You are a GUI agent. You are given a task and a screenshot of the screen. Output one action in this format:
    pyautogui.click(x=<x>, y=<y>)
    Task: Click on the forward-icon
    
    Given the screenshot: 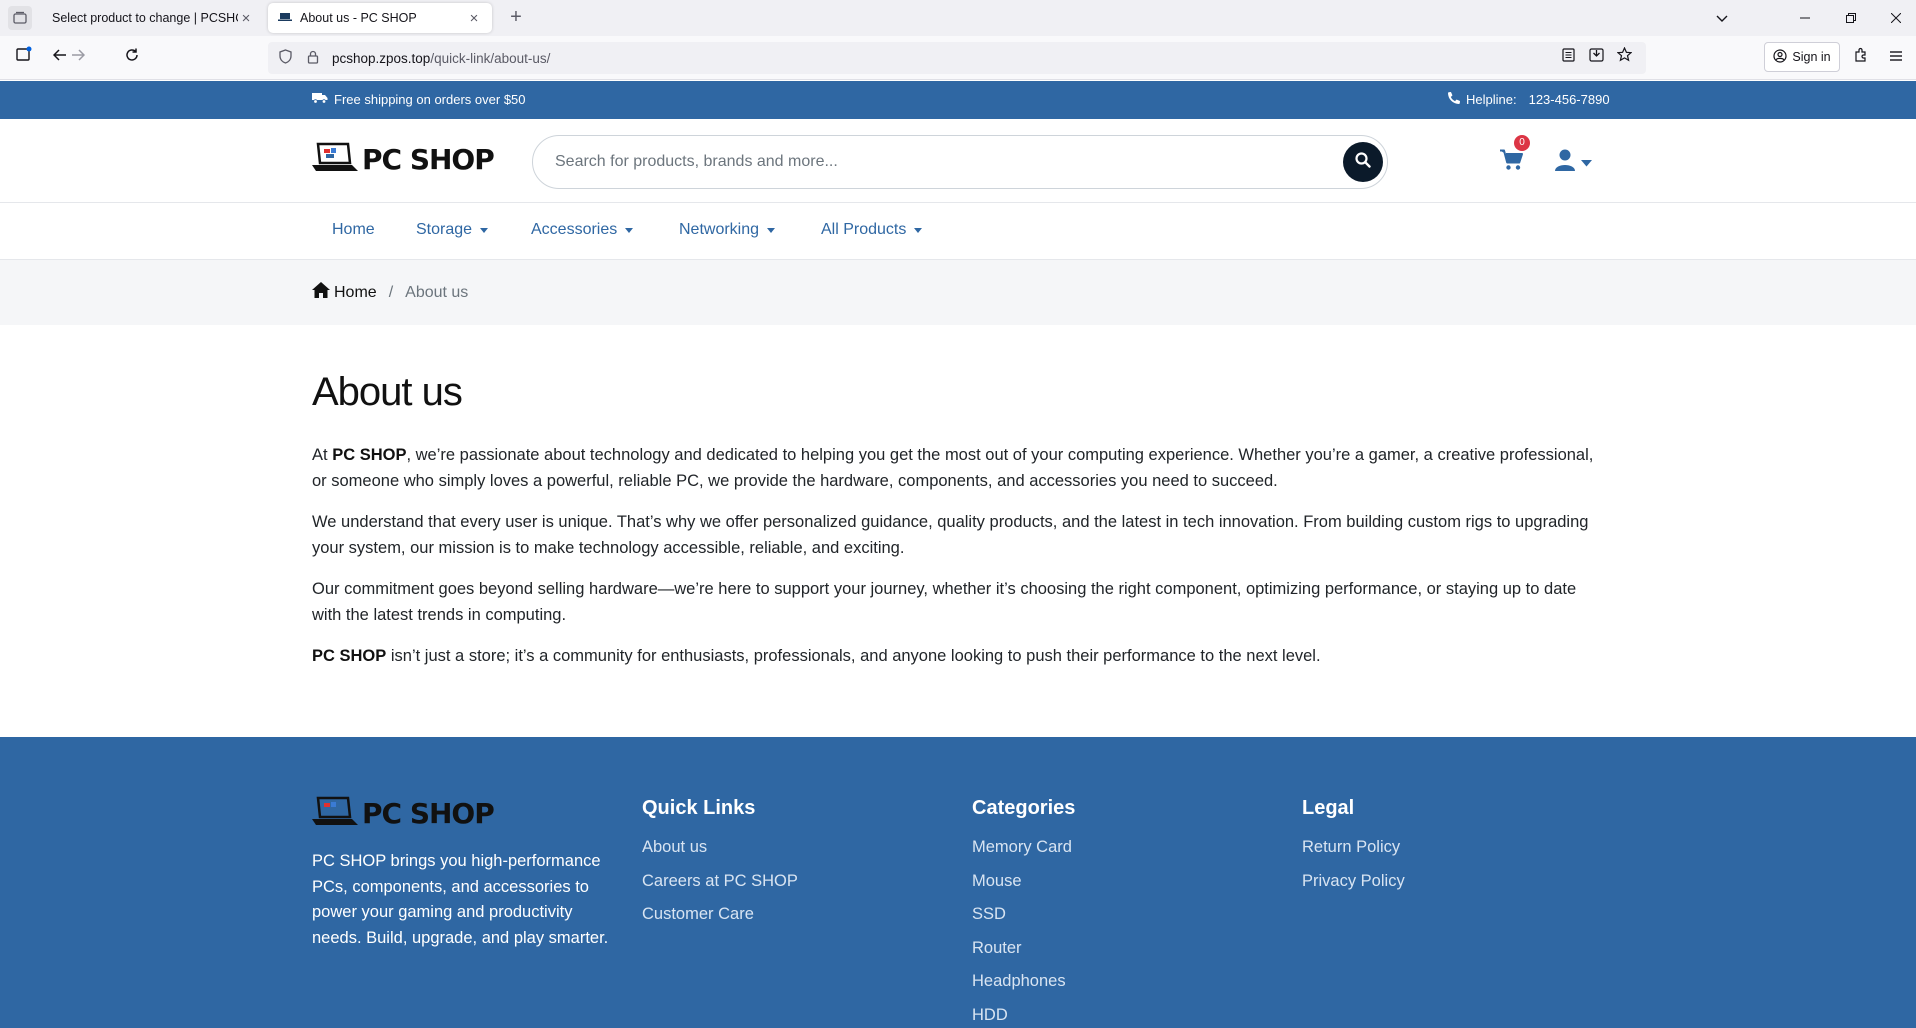 What is the action you would take?
    pyautogui.click(x=78, y=58)
    